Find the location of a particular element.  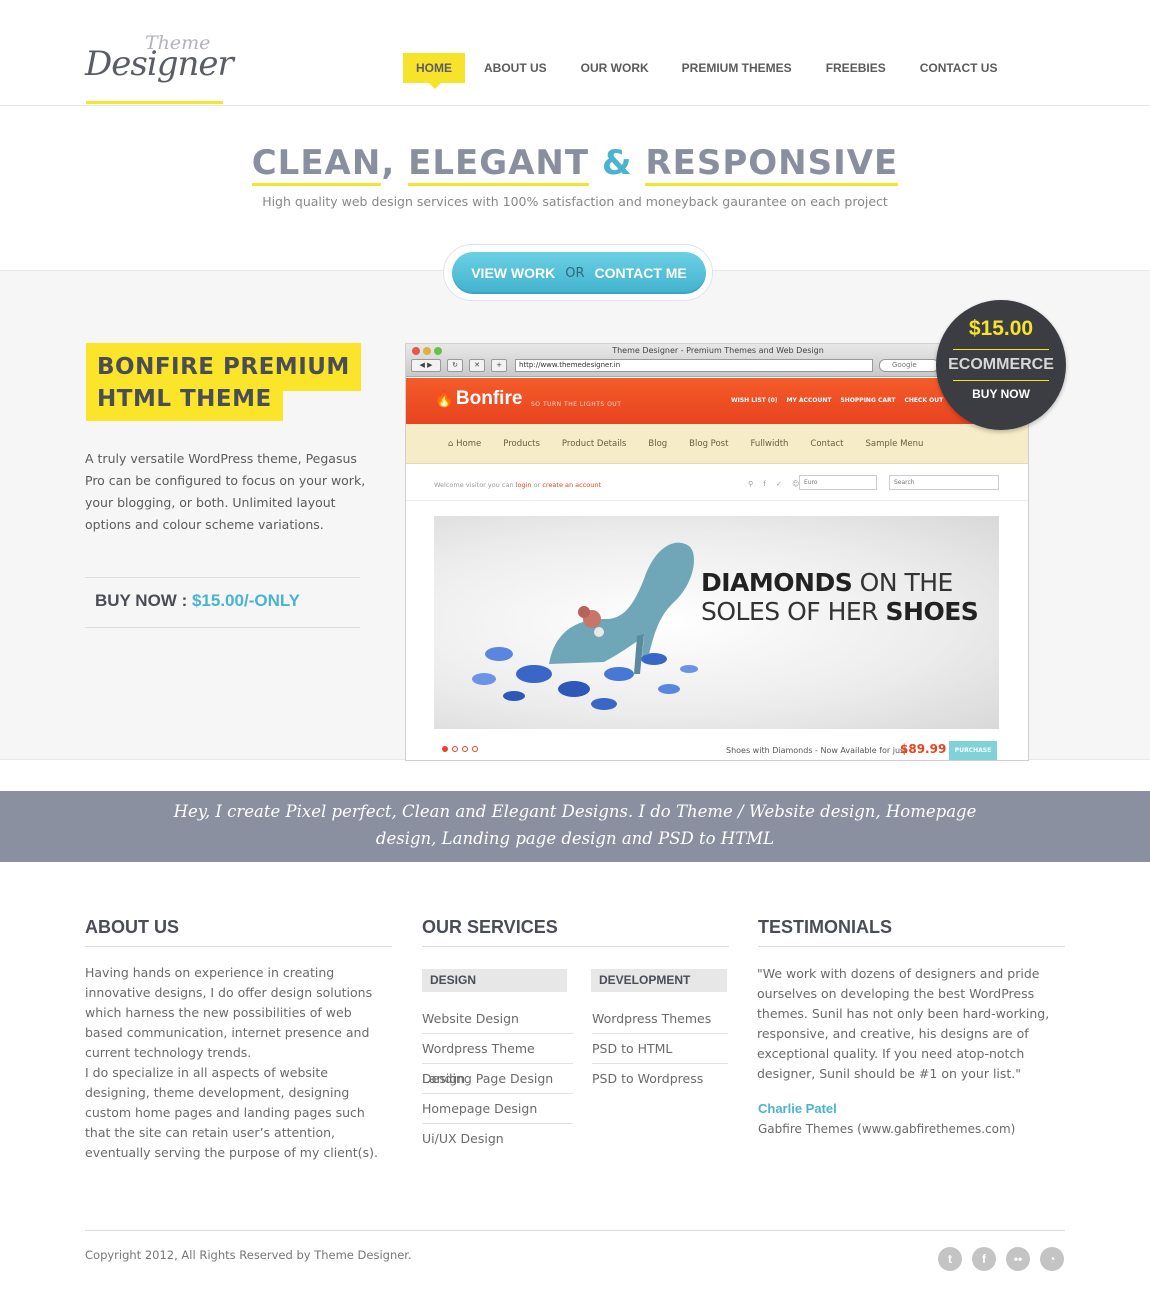

preview-link: SHOPPING CART is located at coordinates (868, 400).